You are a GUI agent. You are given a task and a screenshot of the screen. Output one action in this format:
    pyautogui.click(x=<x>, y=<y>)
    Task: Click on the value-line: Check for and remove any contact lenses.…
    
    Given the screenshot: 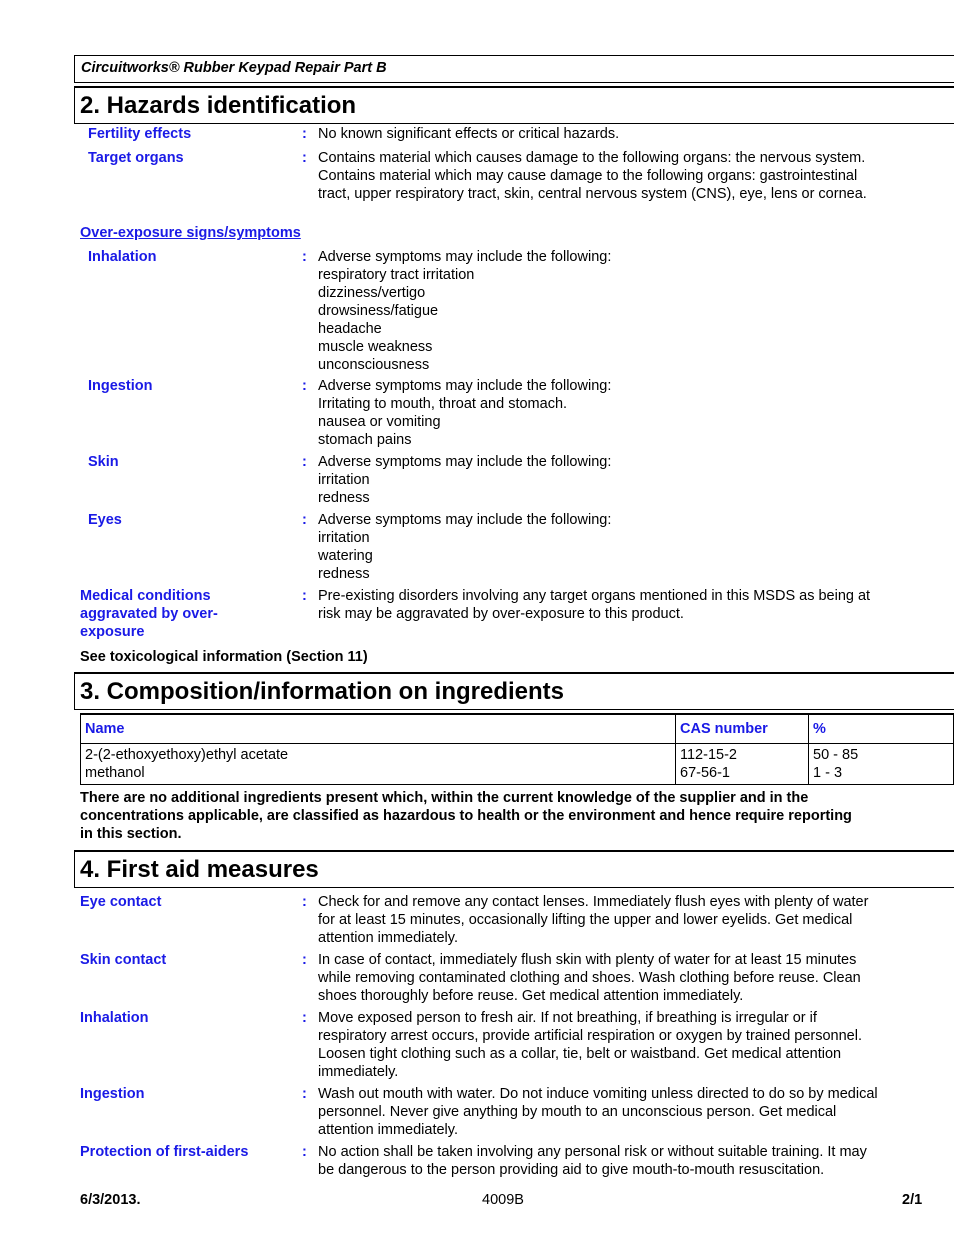 What is the action you would take?
    pyautogui.click(x=593, y=902)
    